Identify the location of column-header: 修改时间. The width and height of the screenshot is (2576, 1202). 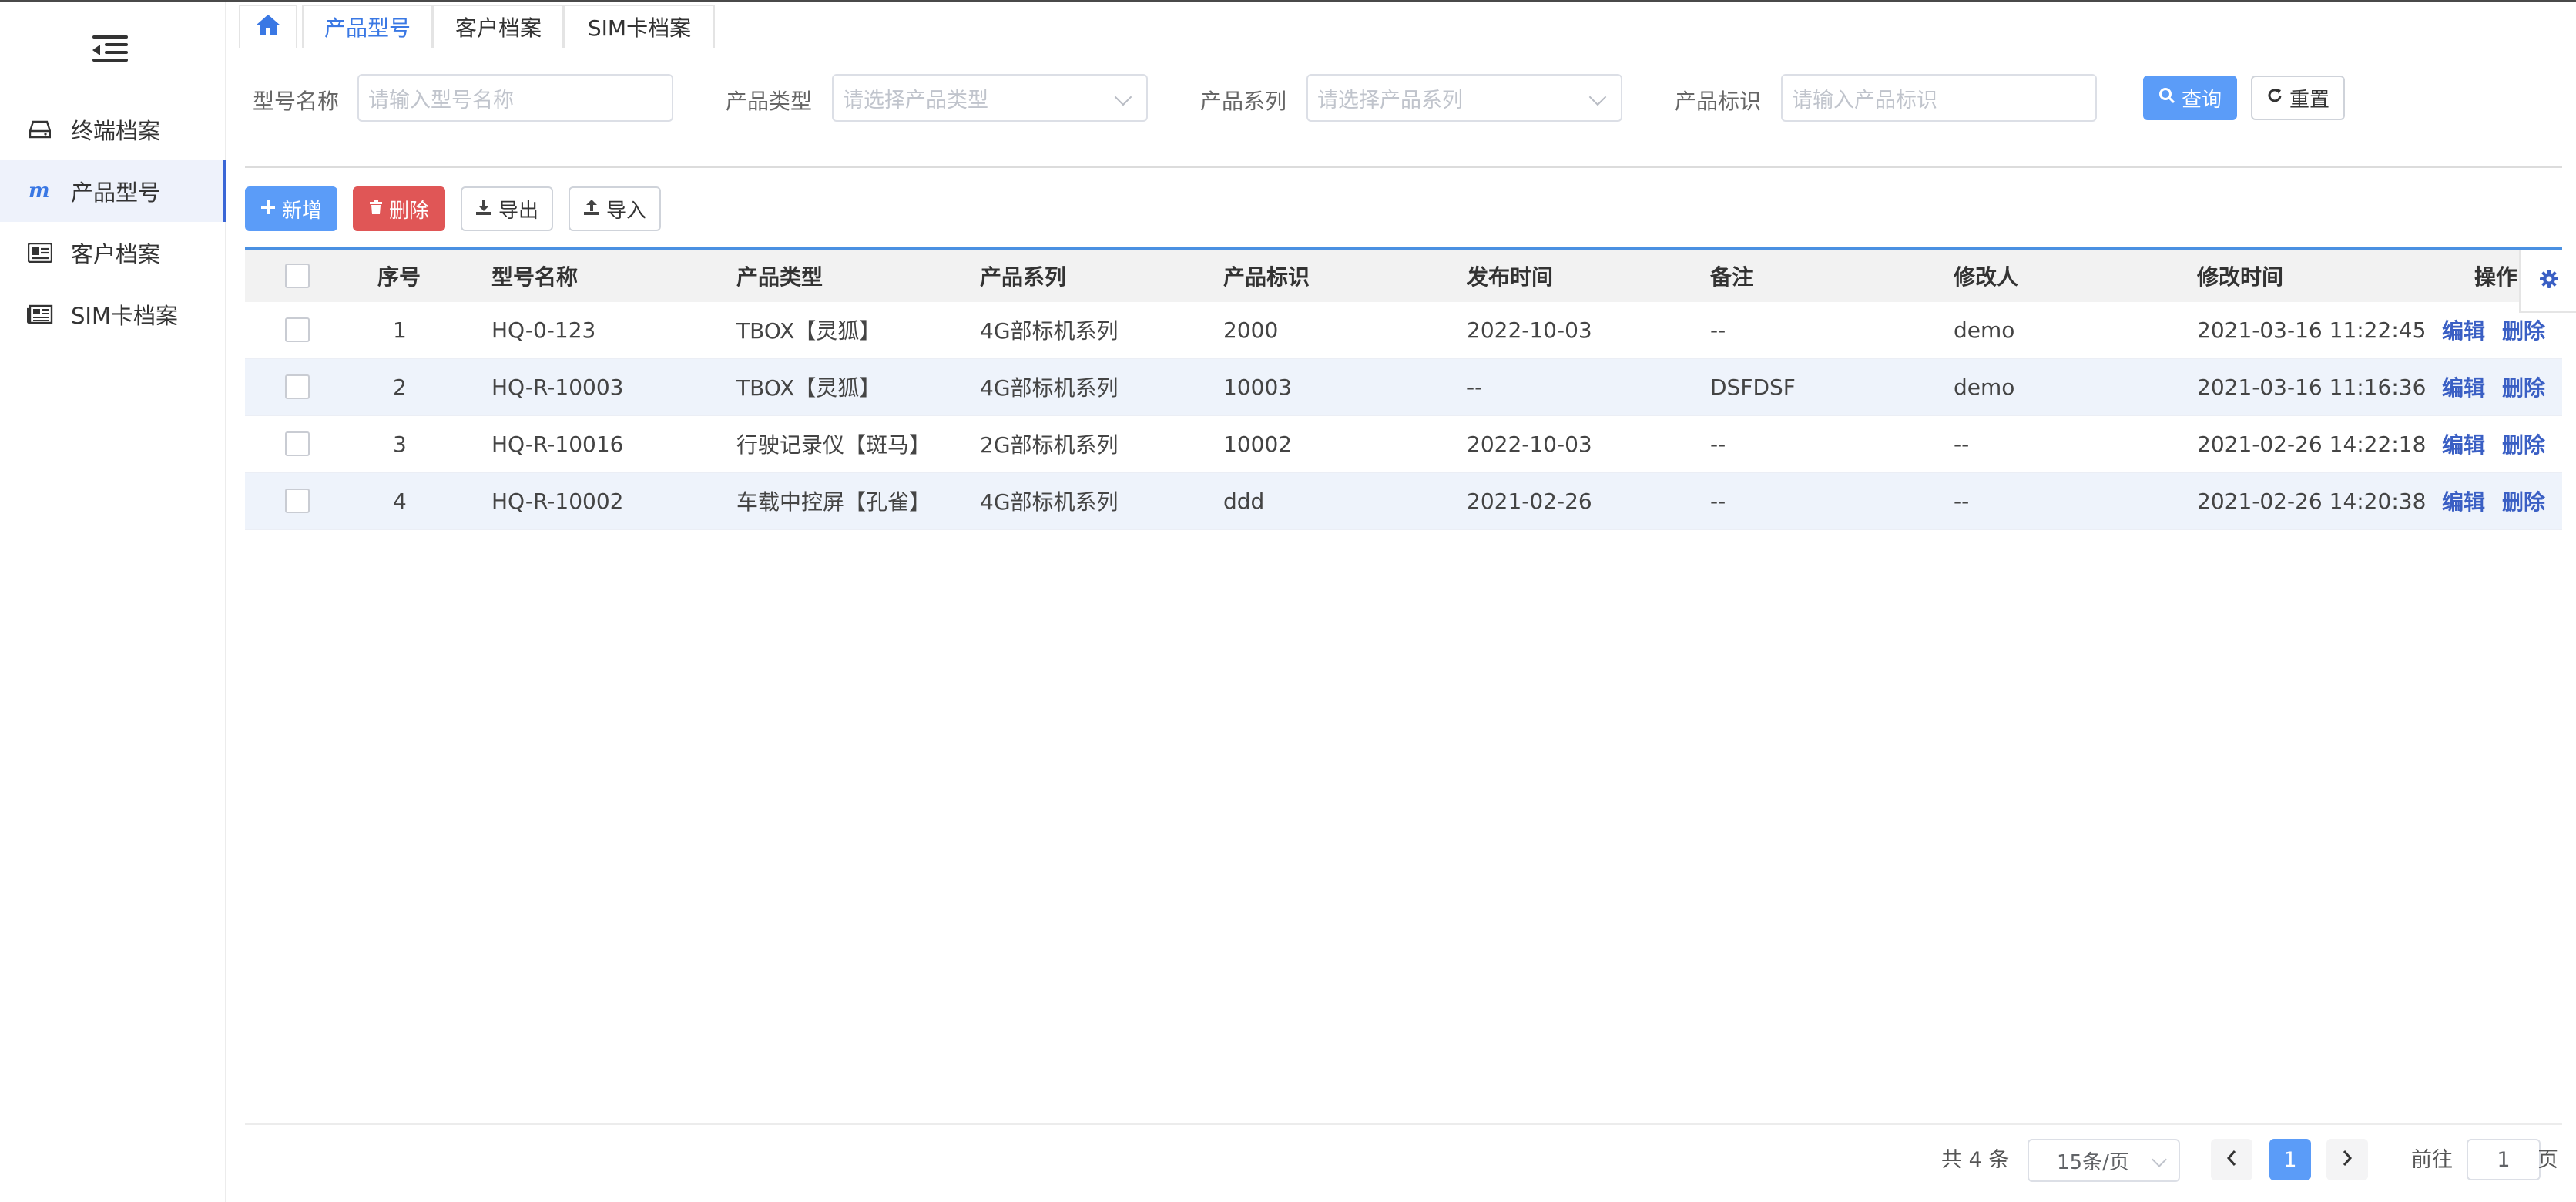
(2240, 277).